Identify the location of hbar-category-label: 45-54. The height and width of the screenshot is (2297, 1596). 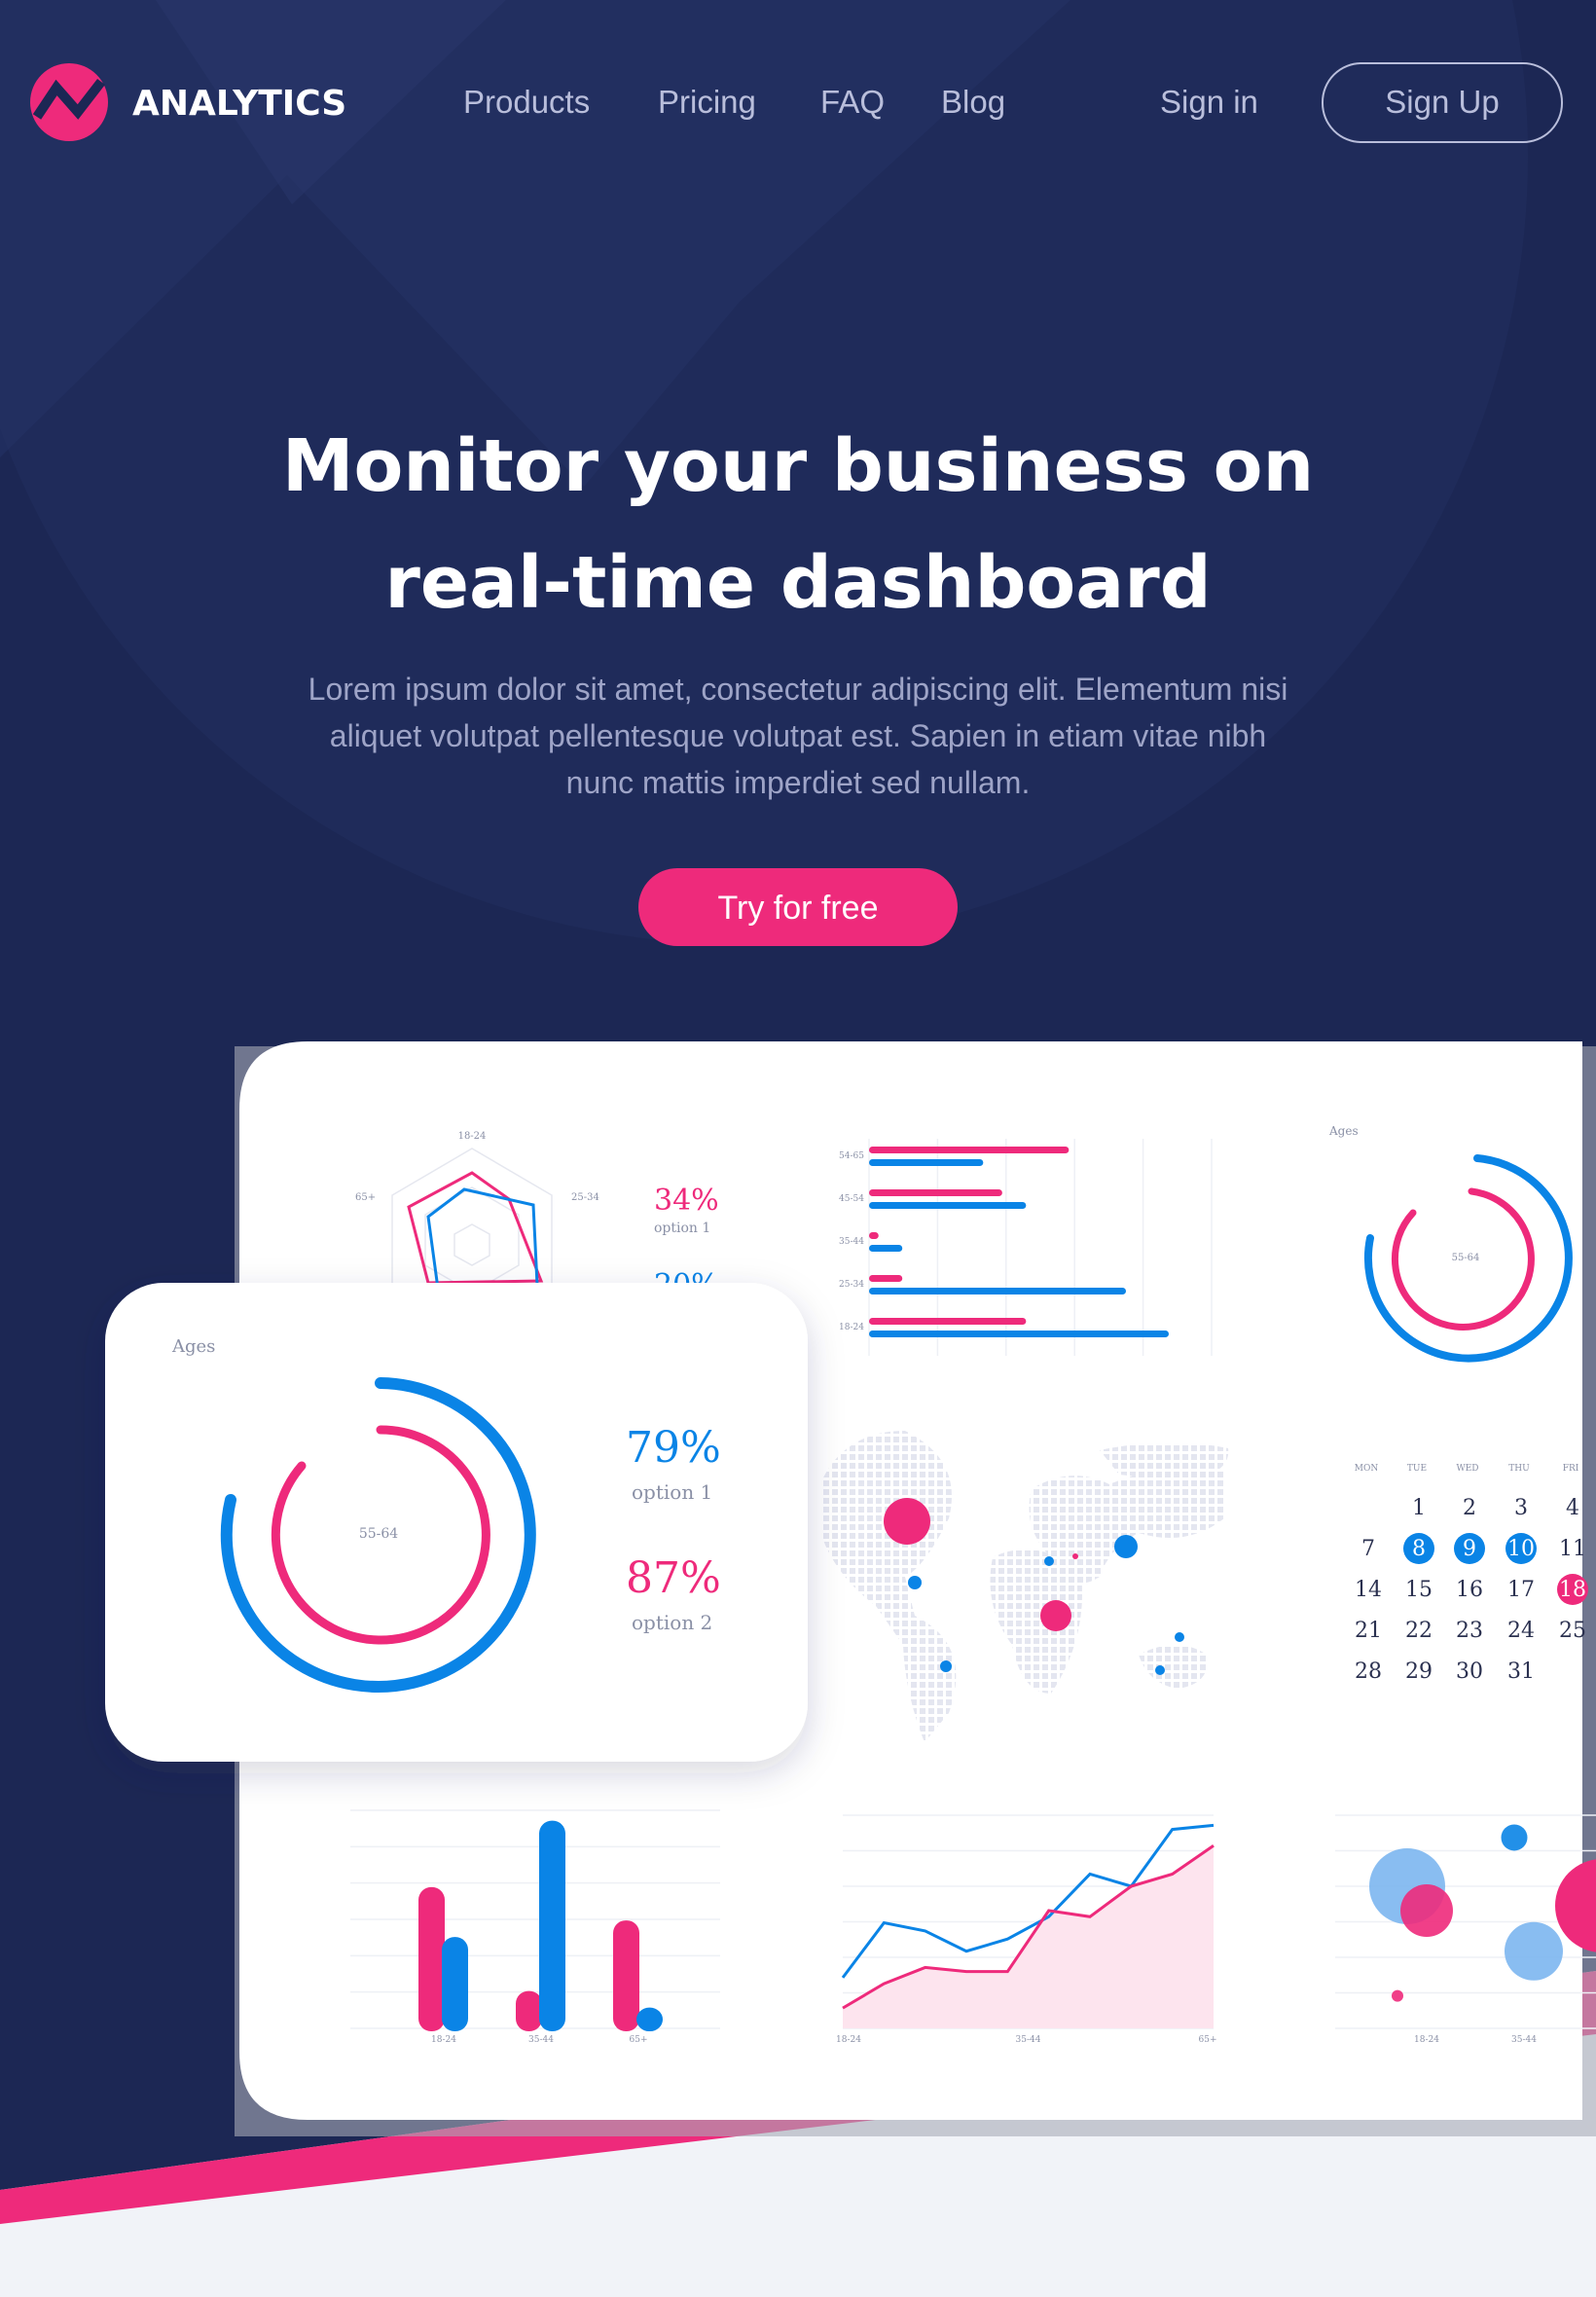
(851, 1199).